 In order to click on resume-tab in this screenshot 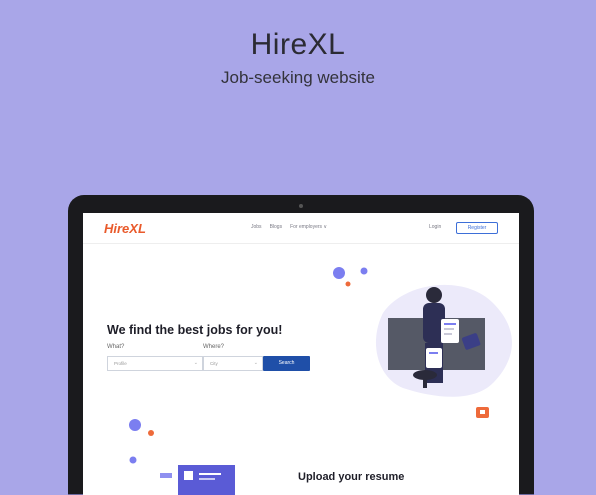, I will do `click(166, 475)`.